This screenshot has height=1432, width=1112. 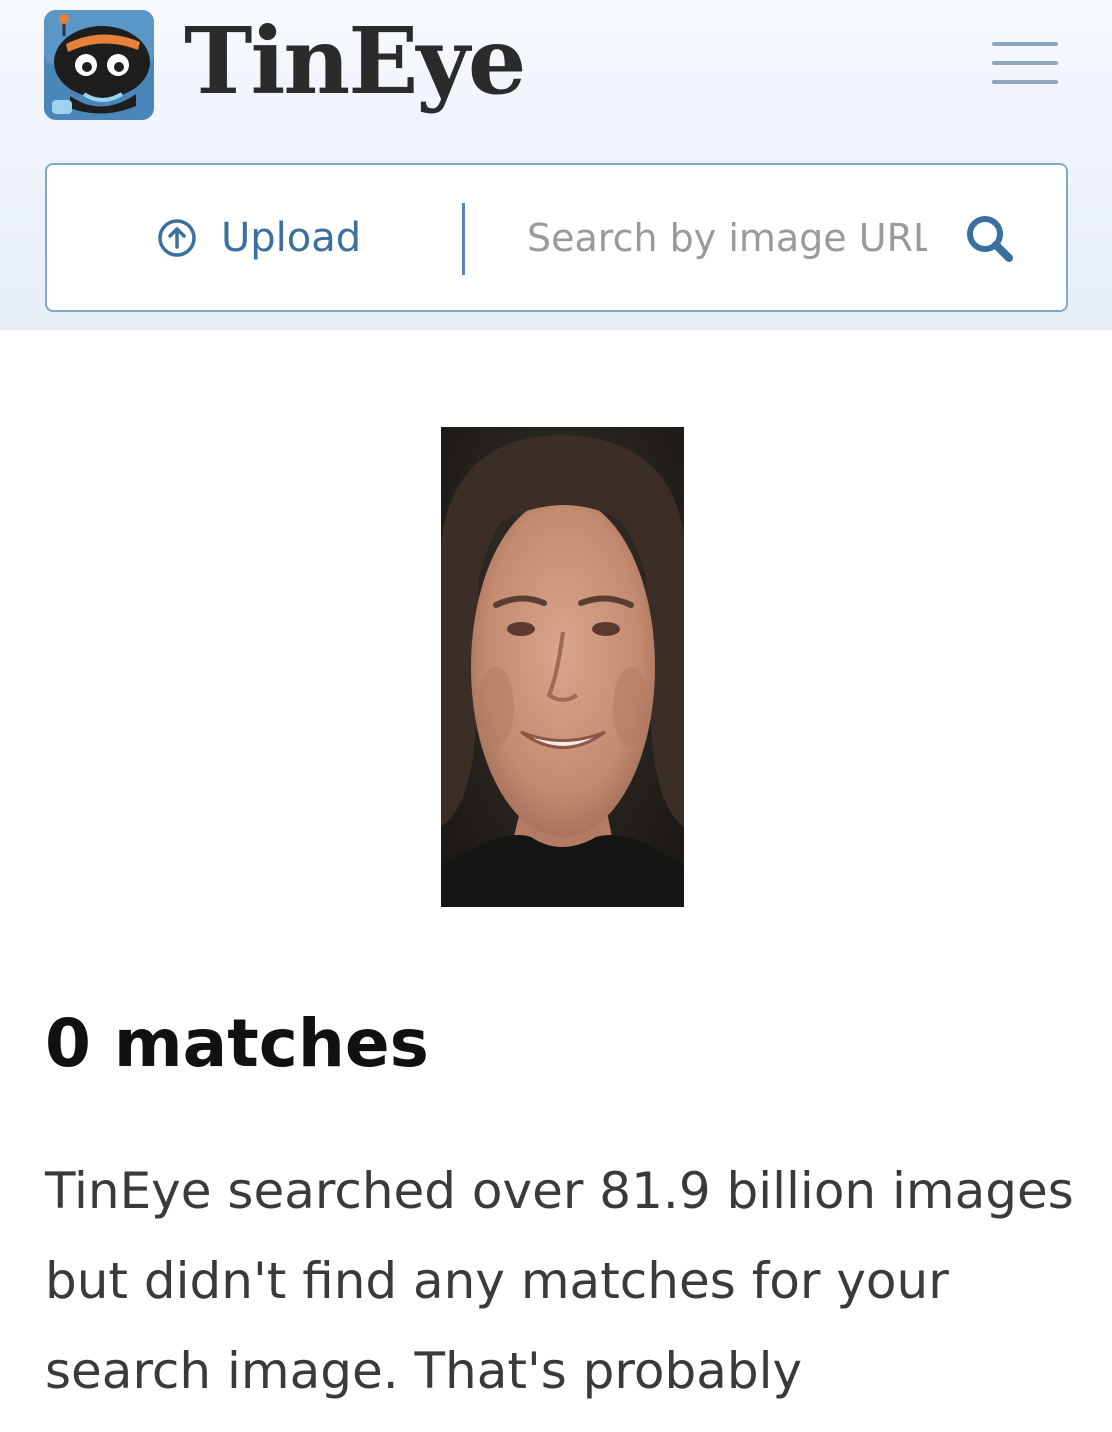 What do you see at coordinates (355, 61) in the screenshot?
I see `logo-wordmark: TinEye` at bounding box center [355, 61].